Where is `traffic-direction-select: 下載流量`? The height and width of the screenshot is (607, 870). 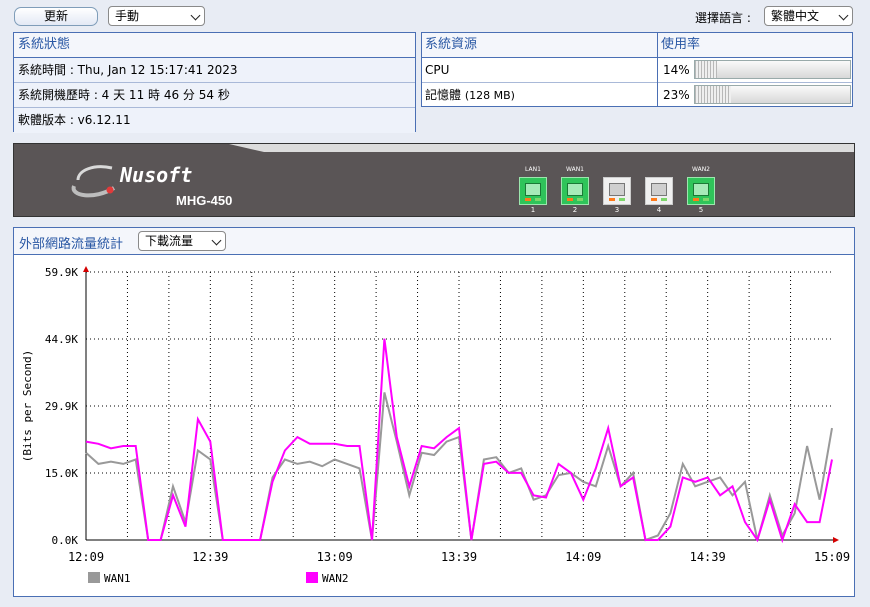
traffic-direction-select: 下載流量 is located at coordinates (182, 241).